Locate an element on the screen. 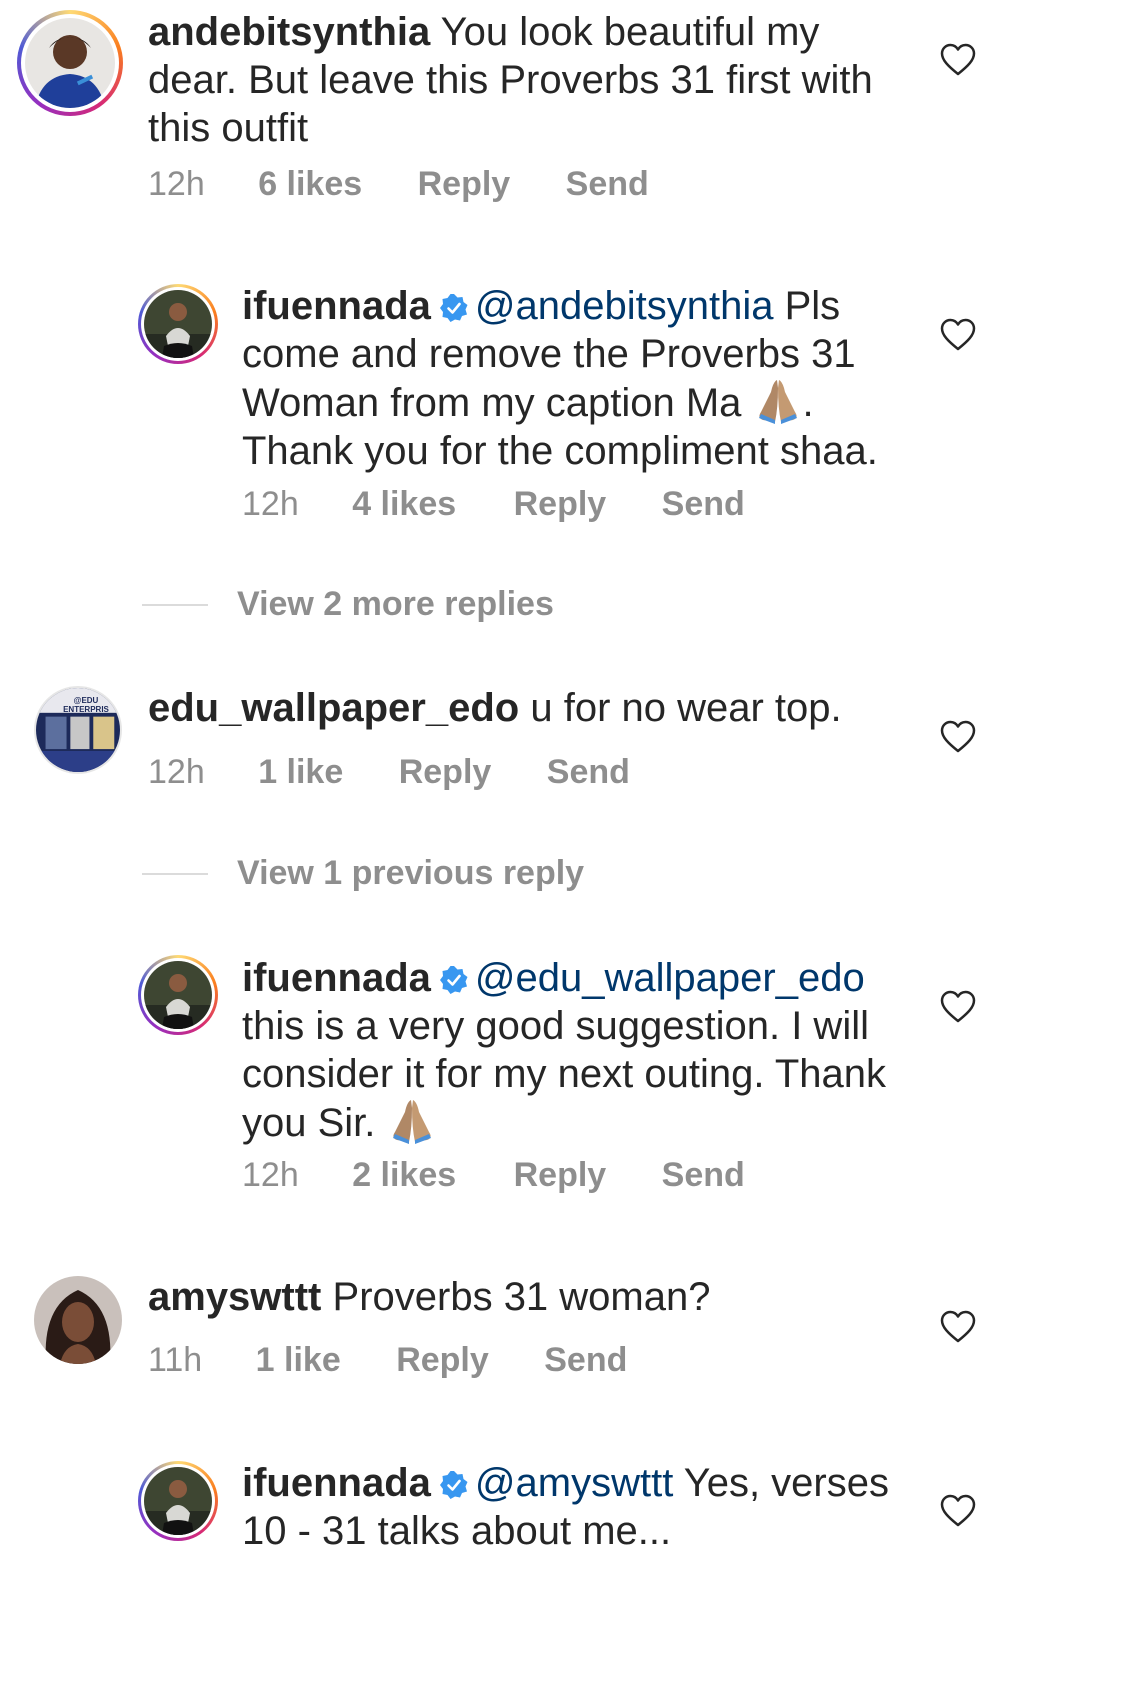  likes-count: 2 likes is located at coordinates (404, 1175).